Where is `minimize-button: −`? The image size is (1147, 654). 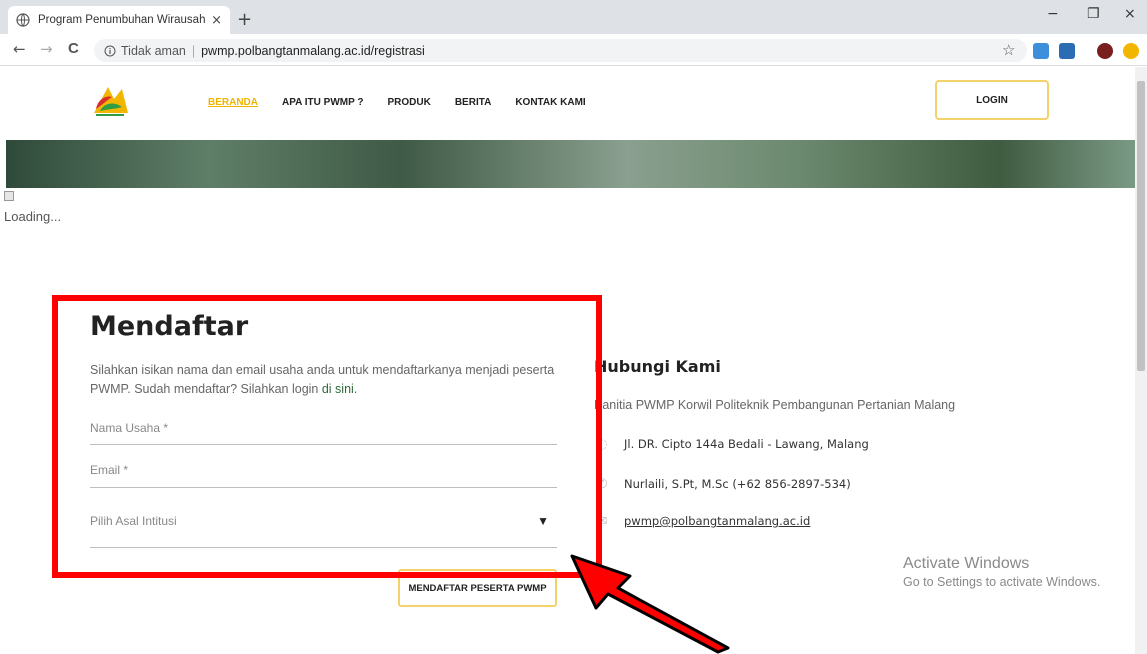
minimize-button: − is located at coordinates (1053, 14).